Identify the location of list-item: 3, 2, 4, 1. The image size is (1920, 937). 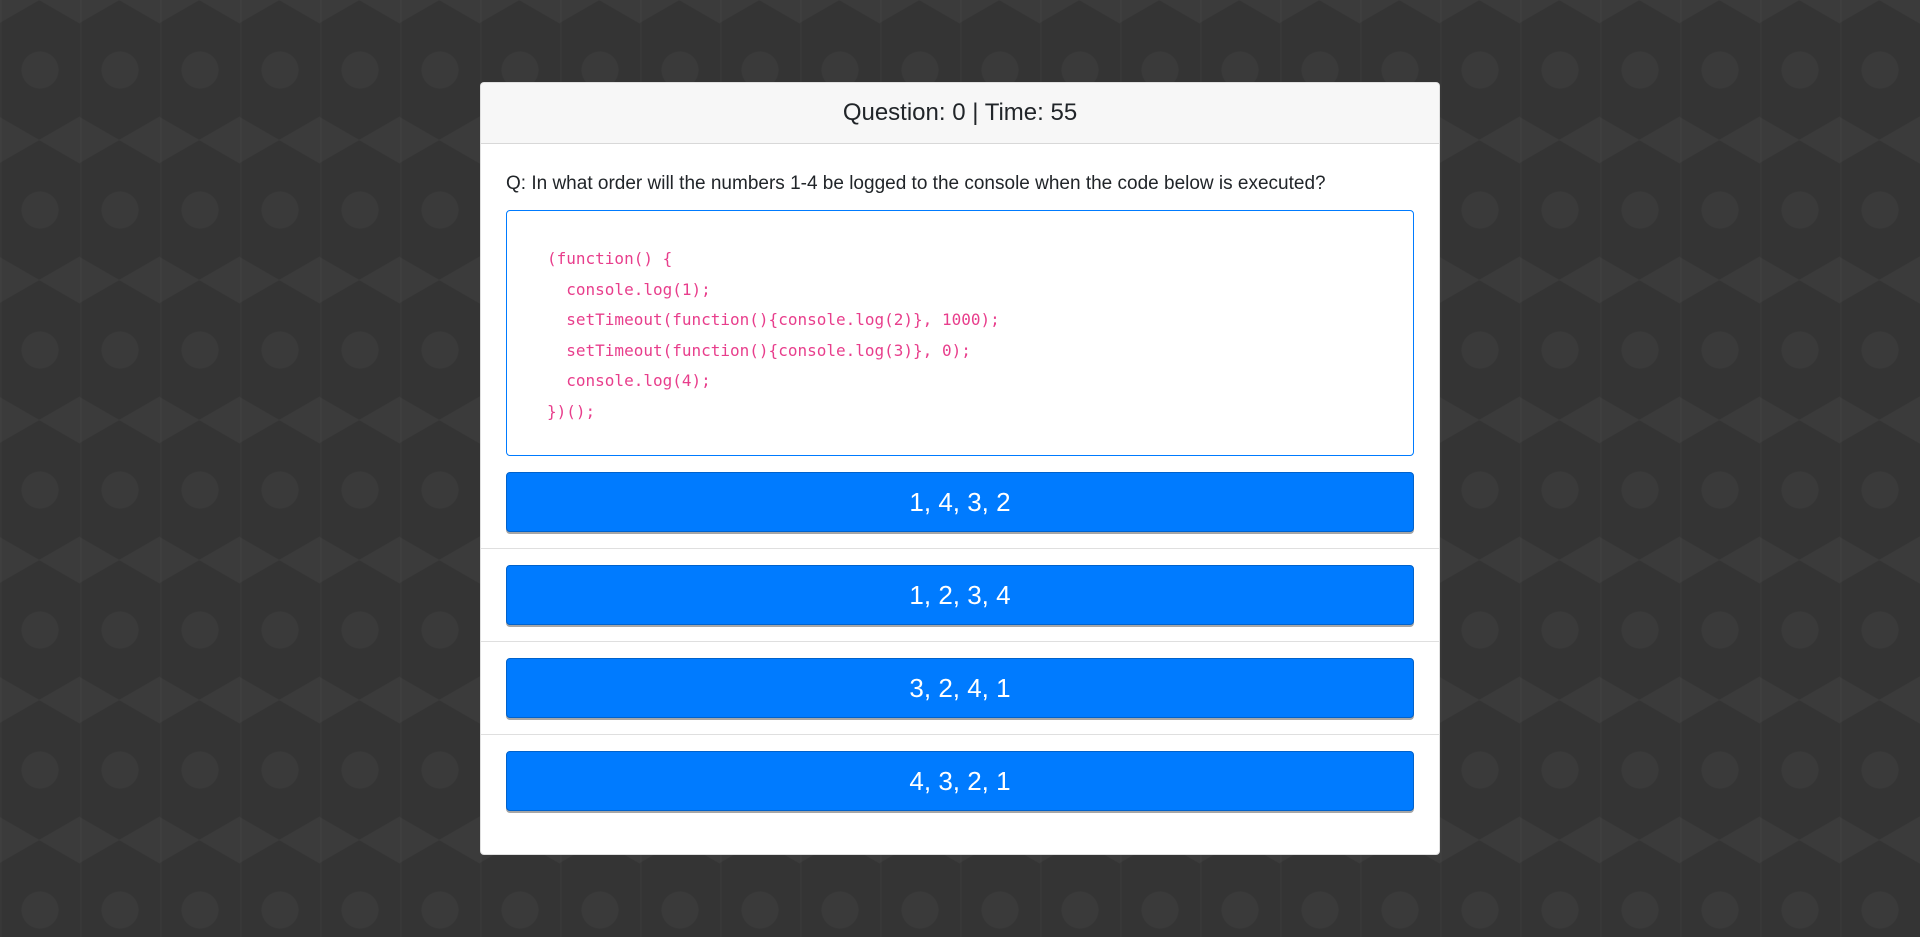
(960, 688).